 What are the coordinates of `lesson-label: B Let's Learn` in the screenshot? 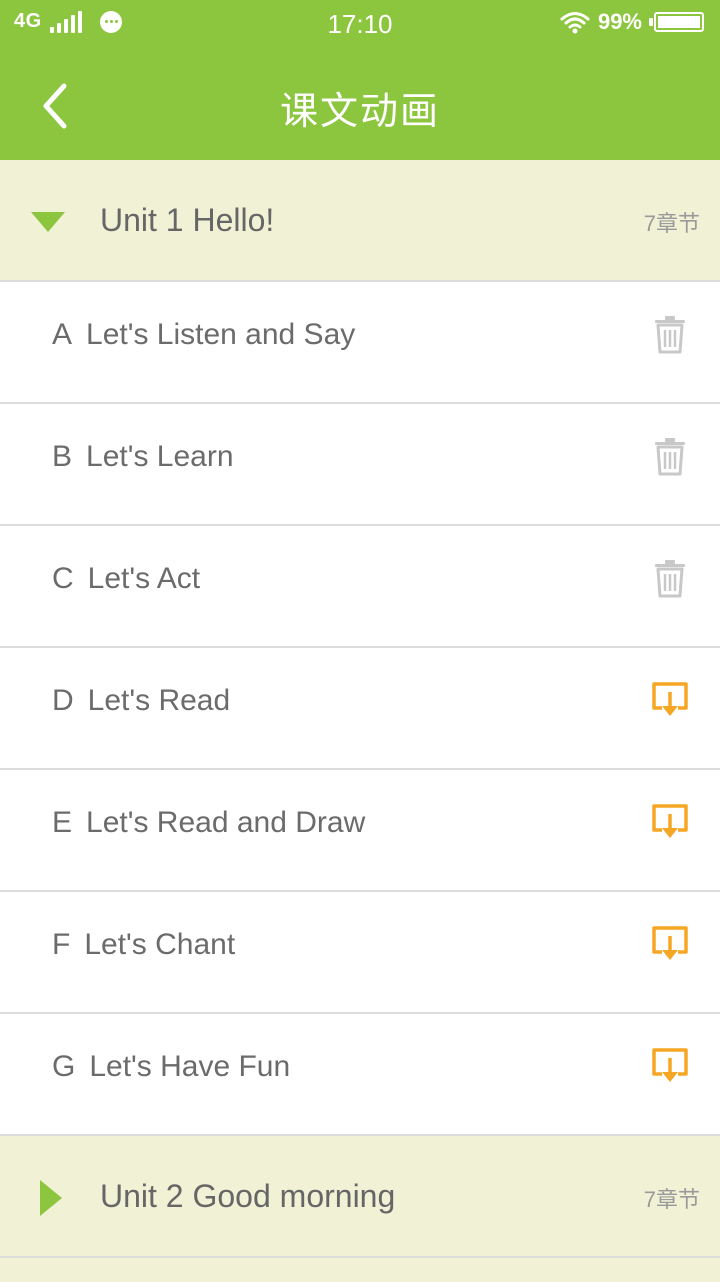 It's located at (143, 457).